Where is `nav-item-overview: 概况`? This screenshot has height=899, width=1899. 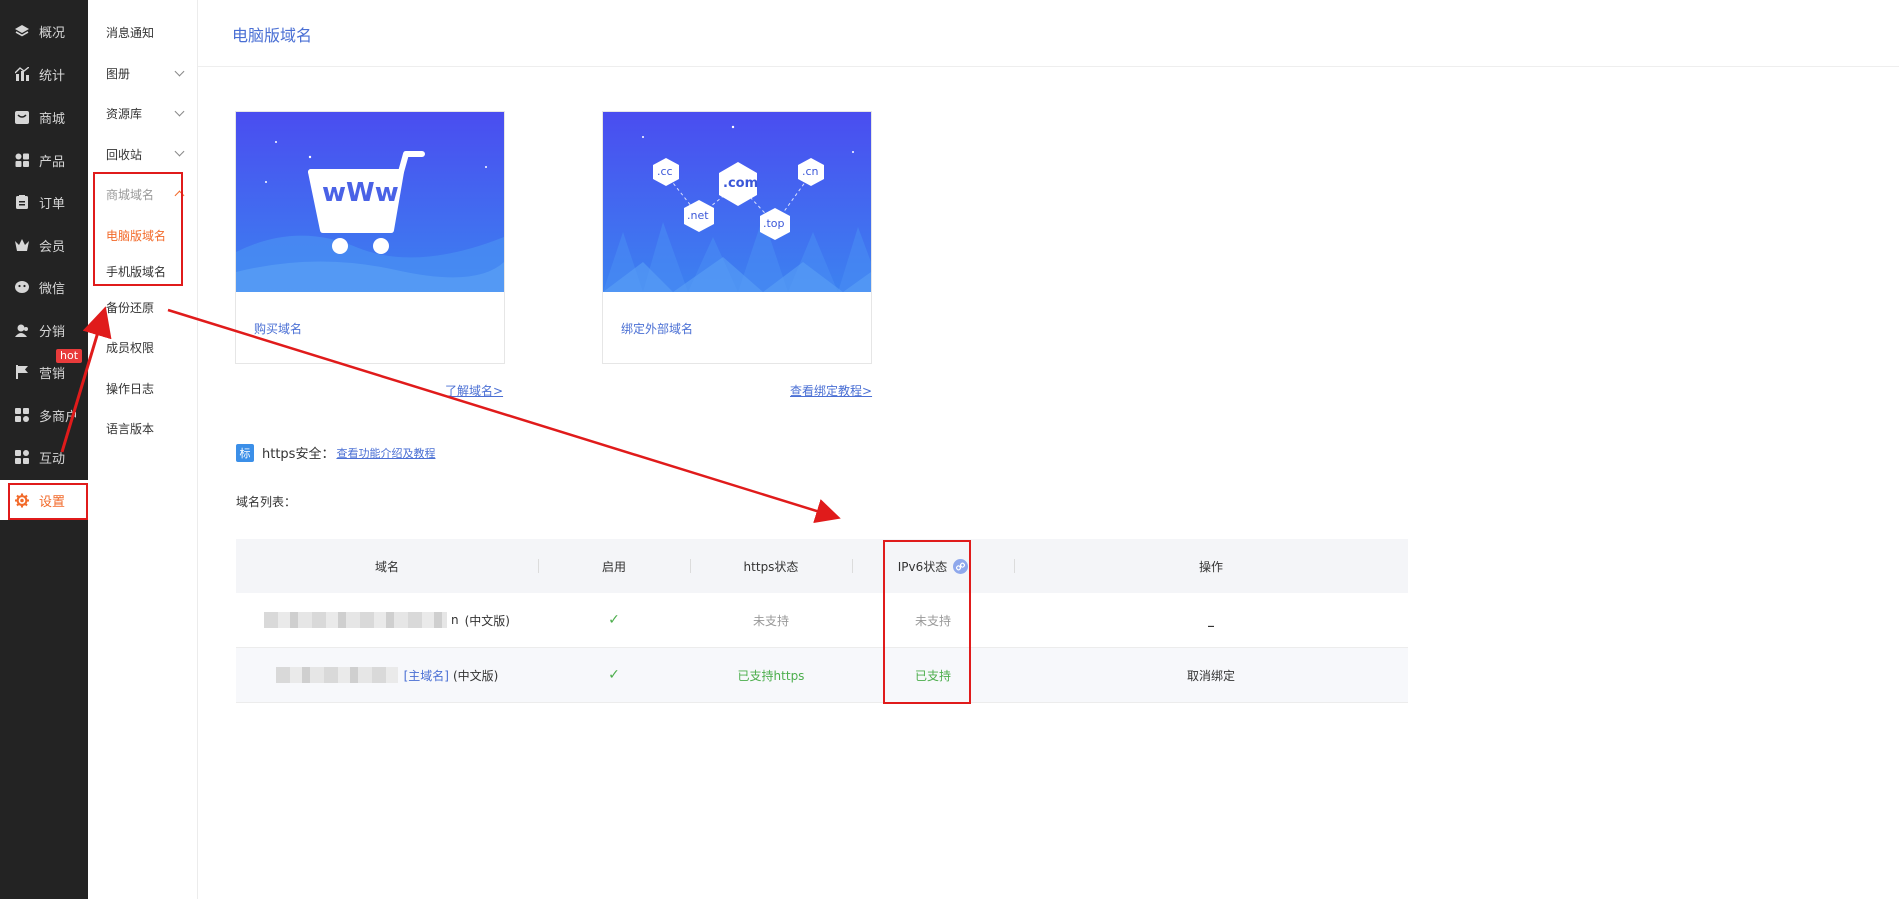 nav-item-overview: 概况 is located at coordinates (44, 31).